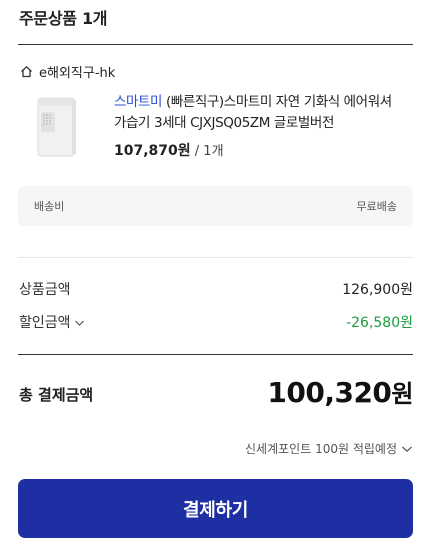 The height and width of the screenshot is (550, 431). What do you see at coordinates (329, 392) in the screenshot?
I see `total-value: 100,320` at bounding box center [329, 392].